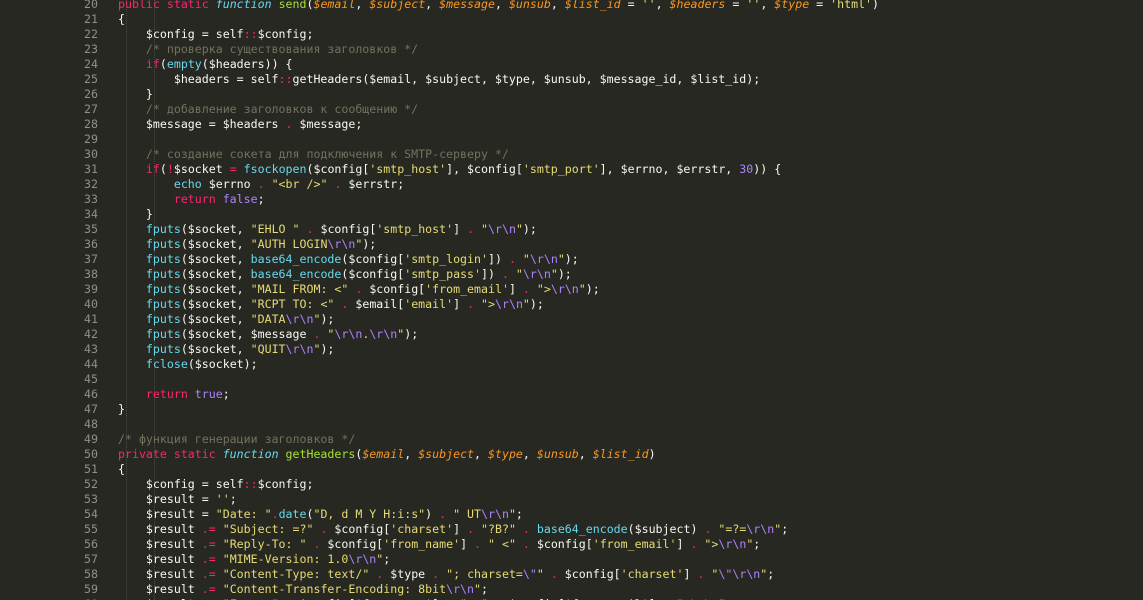 The width and height of the screenshot is (1143, 600). Describe the element at coordinates (247, 334) in the screenshot. I see `code-token: ($socket, $message` at that location.